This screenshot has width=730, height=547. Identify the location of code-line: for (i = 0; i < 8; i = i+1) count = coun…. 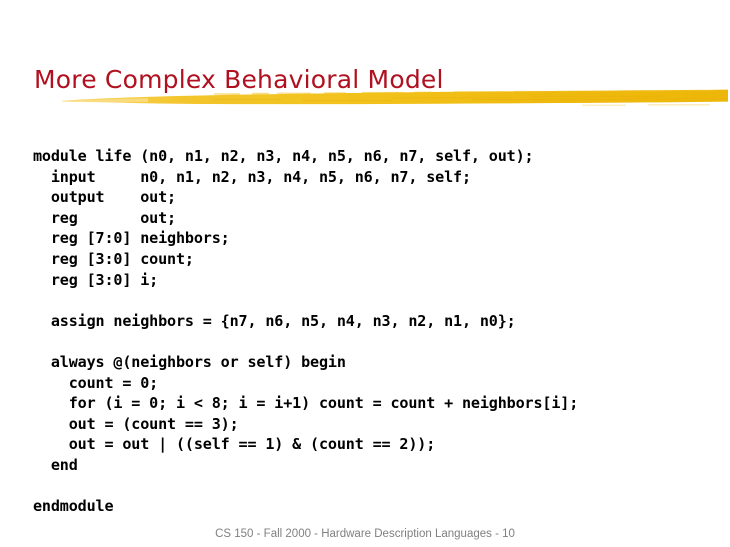
(306, 403).